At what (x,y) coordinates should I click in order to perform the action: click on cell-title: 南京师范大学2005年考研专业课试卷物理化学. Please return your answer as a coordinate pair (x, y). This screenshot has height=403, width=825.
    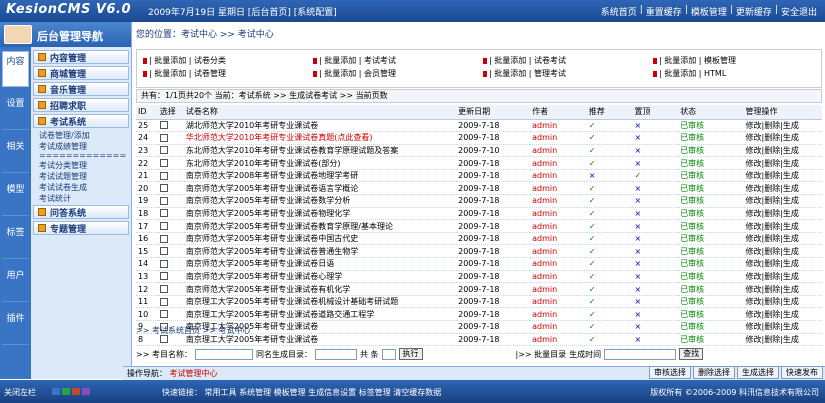
    Looking at the image, I should click on (320, 214).